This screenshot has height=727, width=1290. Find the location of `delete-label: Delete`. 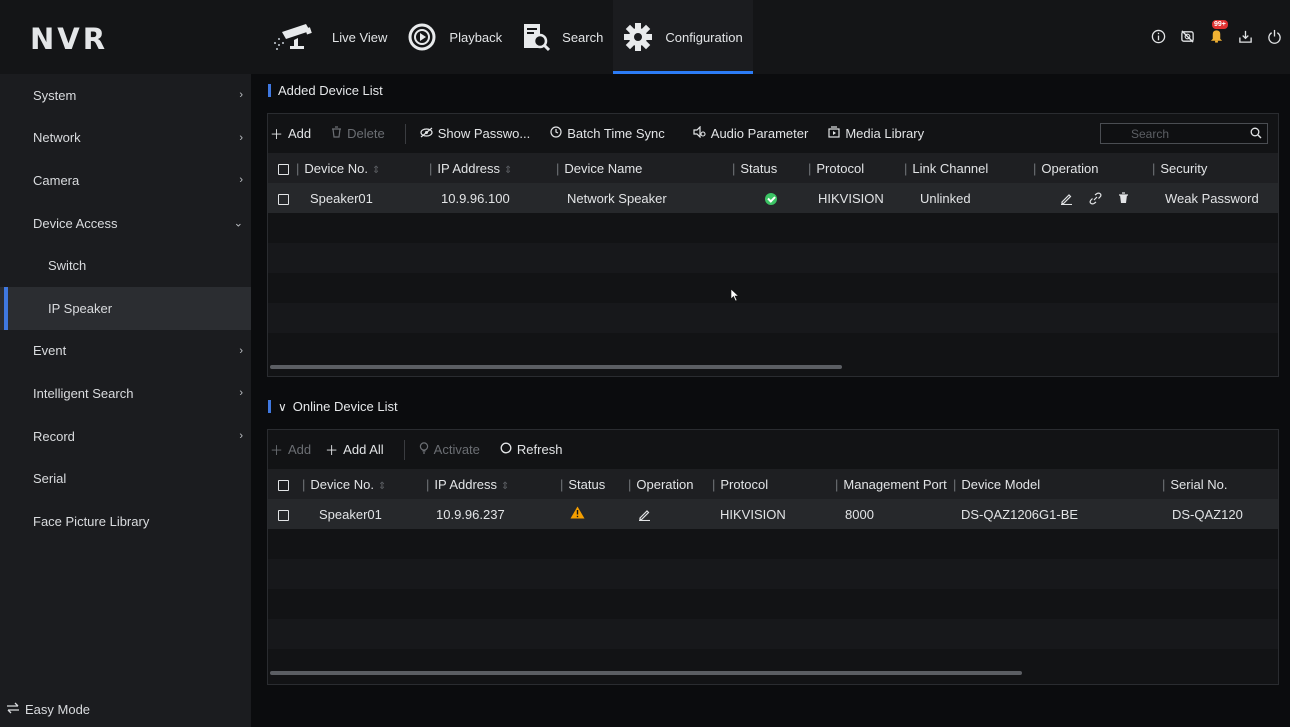

delete-label: Delete is located at coordinates (366, 133).